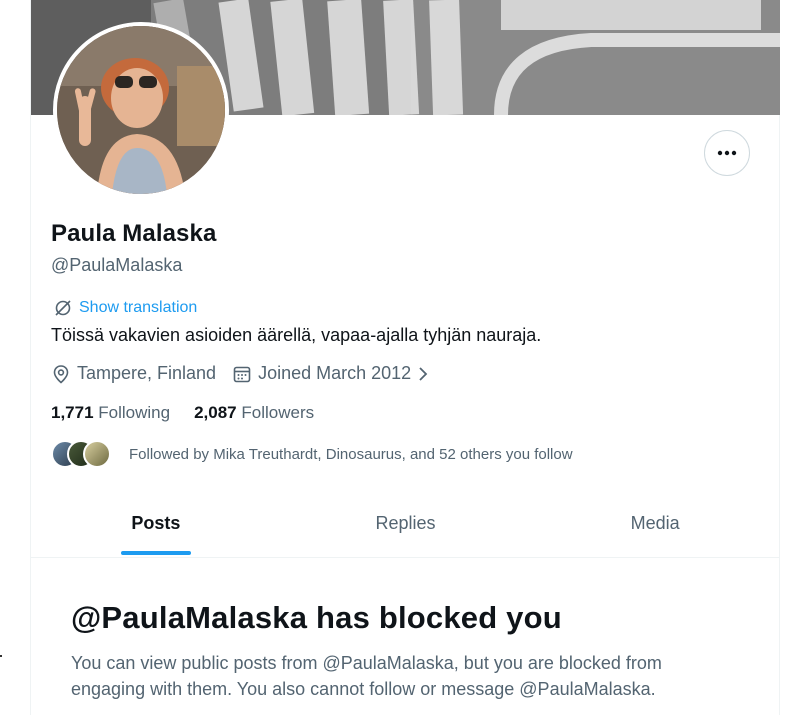 The width and height of the screenshot is (811, 715). Describe the element at coordinates (97, 454) in the screenshot. I see `mutual-avatar` at that location.